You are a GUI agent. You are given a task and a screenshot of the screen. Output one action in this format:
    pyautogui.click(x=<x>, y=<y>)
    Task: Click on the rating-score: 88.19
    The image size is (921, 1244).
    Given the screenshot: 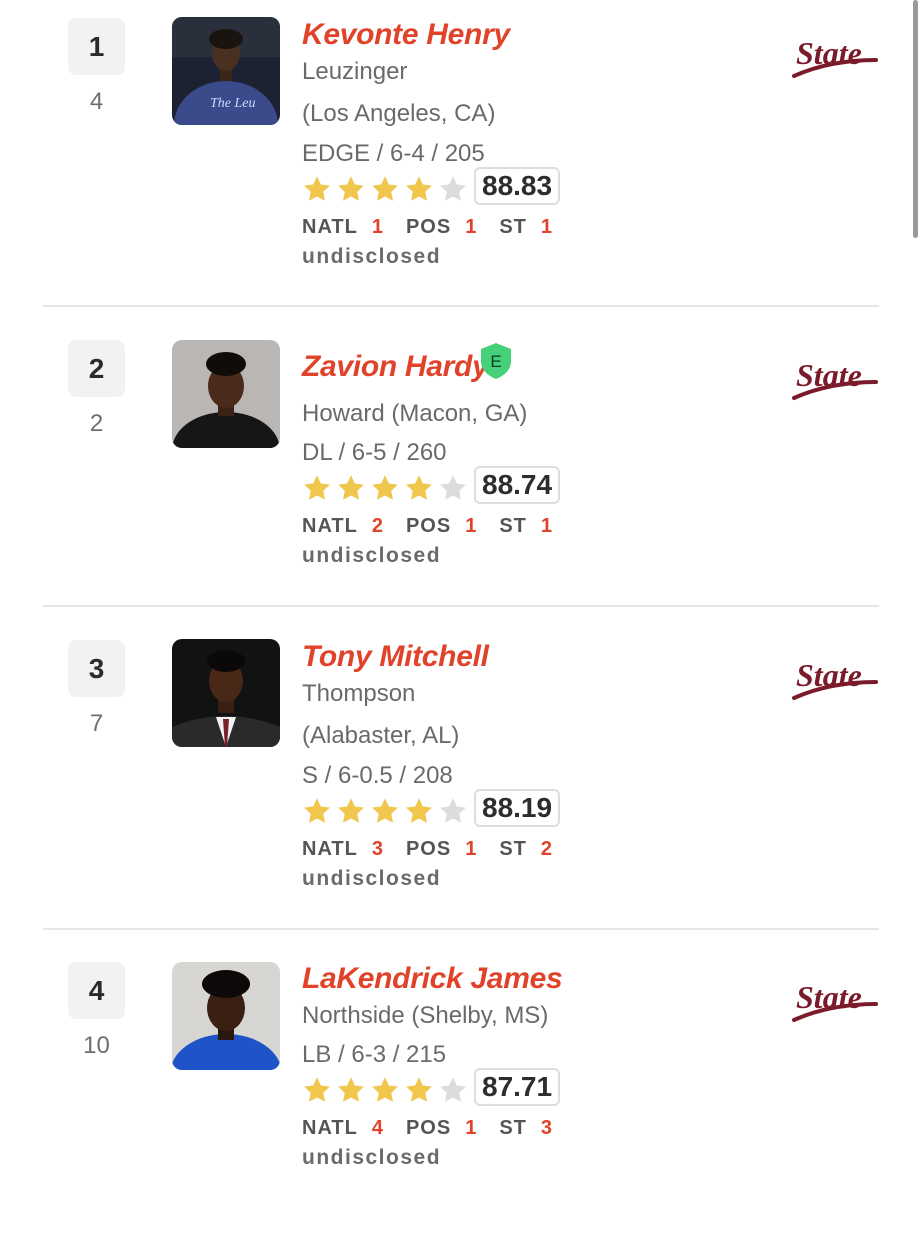 What is the action you would take?
    pyautogui.click(x=517, y=808)
    